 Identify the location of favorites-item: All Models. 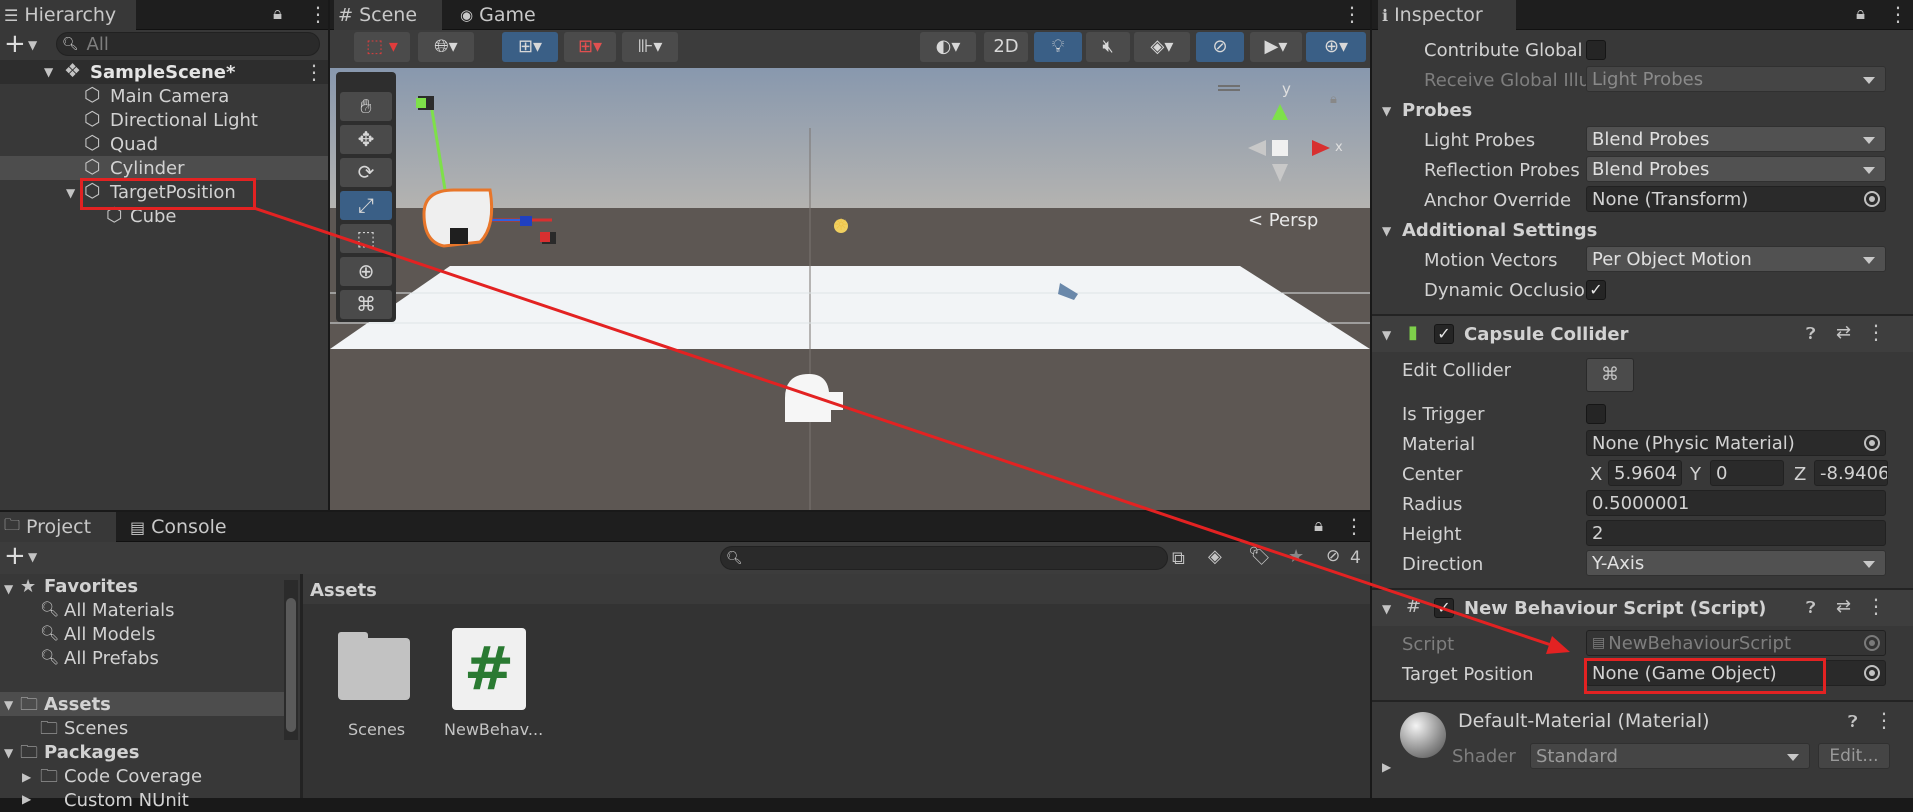
(109, 634).